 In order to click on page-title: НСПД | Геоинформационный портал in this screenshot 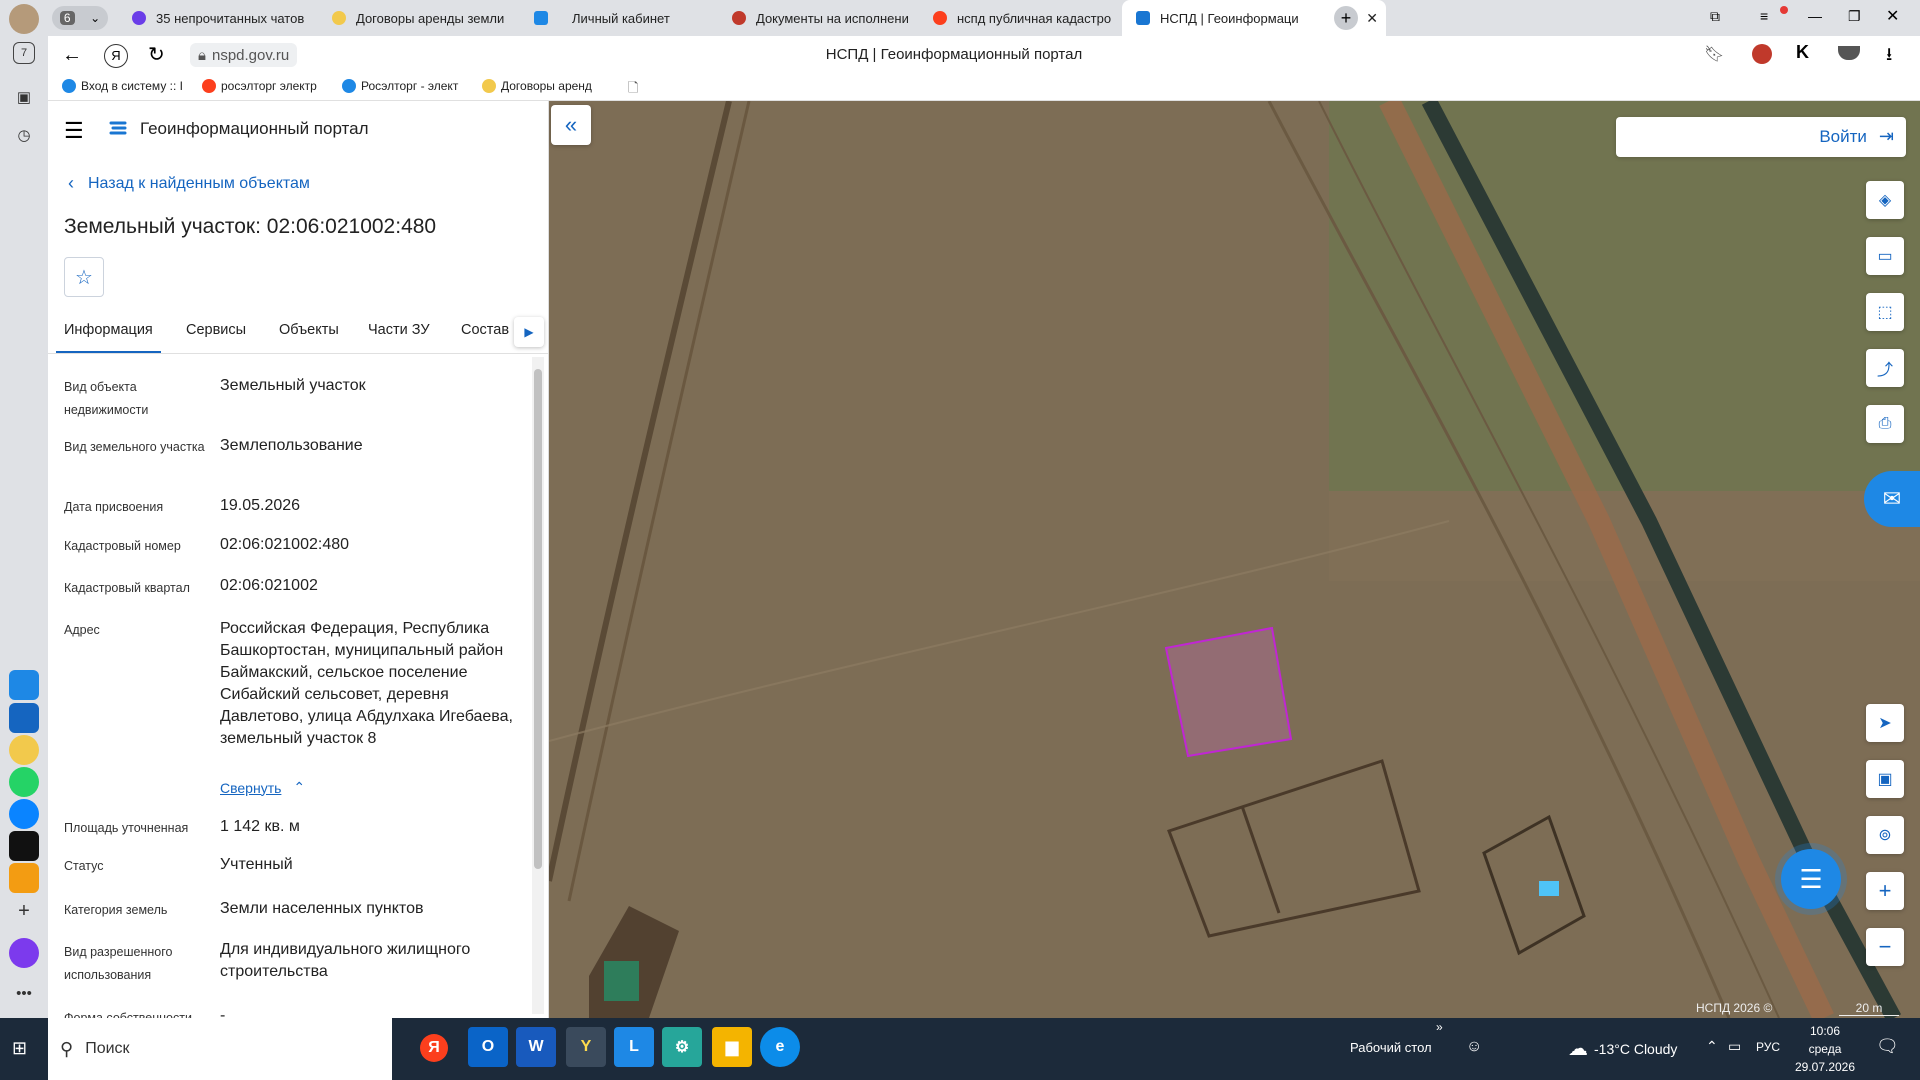, I will do `click(954, 54)`.